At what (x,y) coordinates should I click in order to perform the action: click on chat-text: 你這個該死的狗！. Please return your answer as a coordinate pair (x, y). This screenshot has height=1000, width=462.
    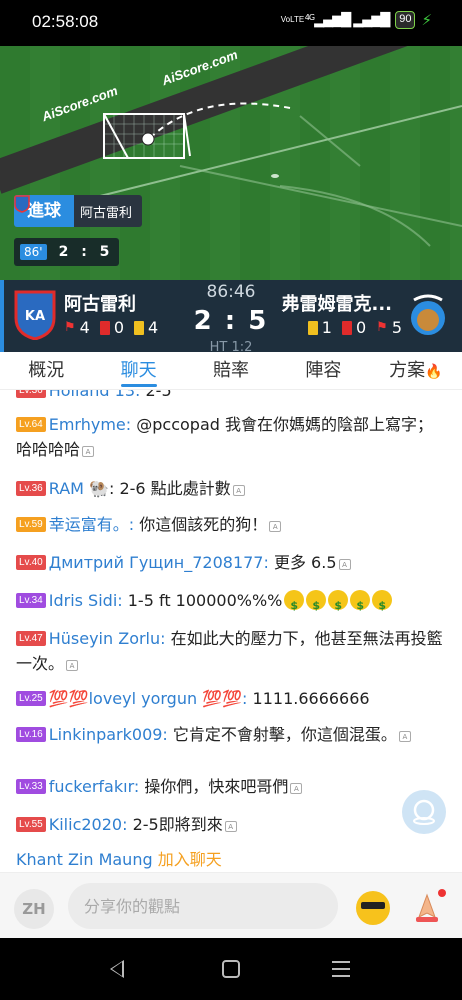
    Looking at the image, I should click on (203, 524).